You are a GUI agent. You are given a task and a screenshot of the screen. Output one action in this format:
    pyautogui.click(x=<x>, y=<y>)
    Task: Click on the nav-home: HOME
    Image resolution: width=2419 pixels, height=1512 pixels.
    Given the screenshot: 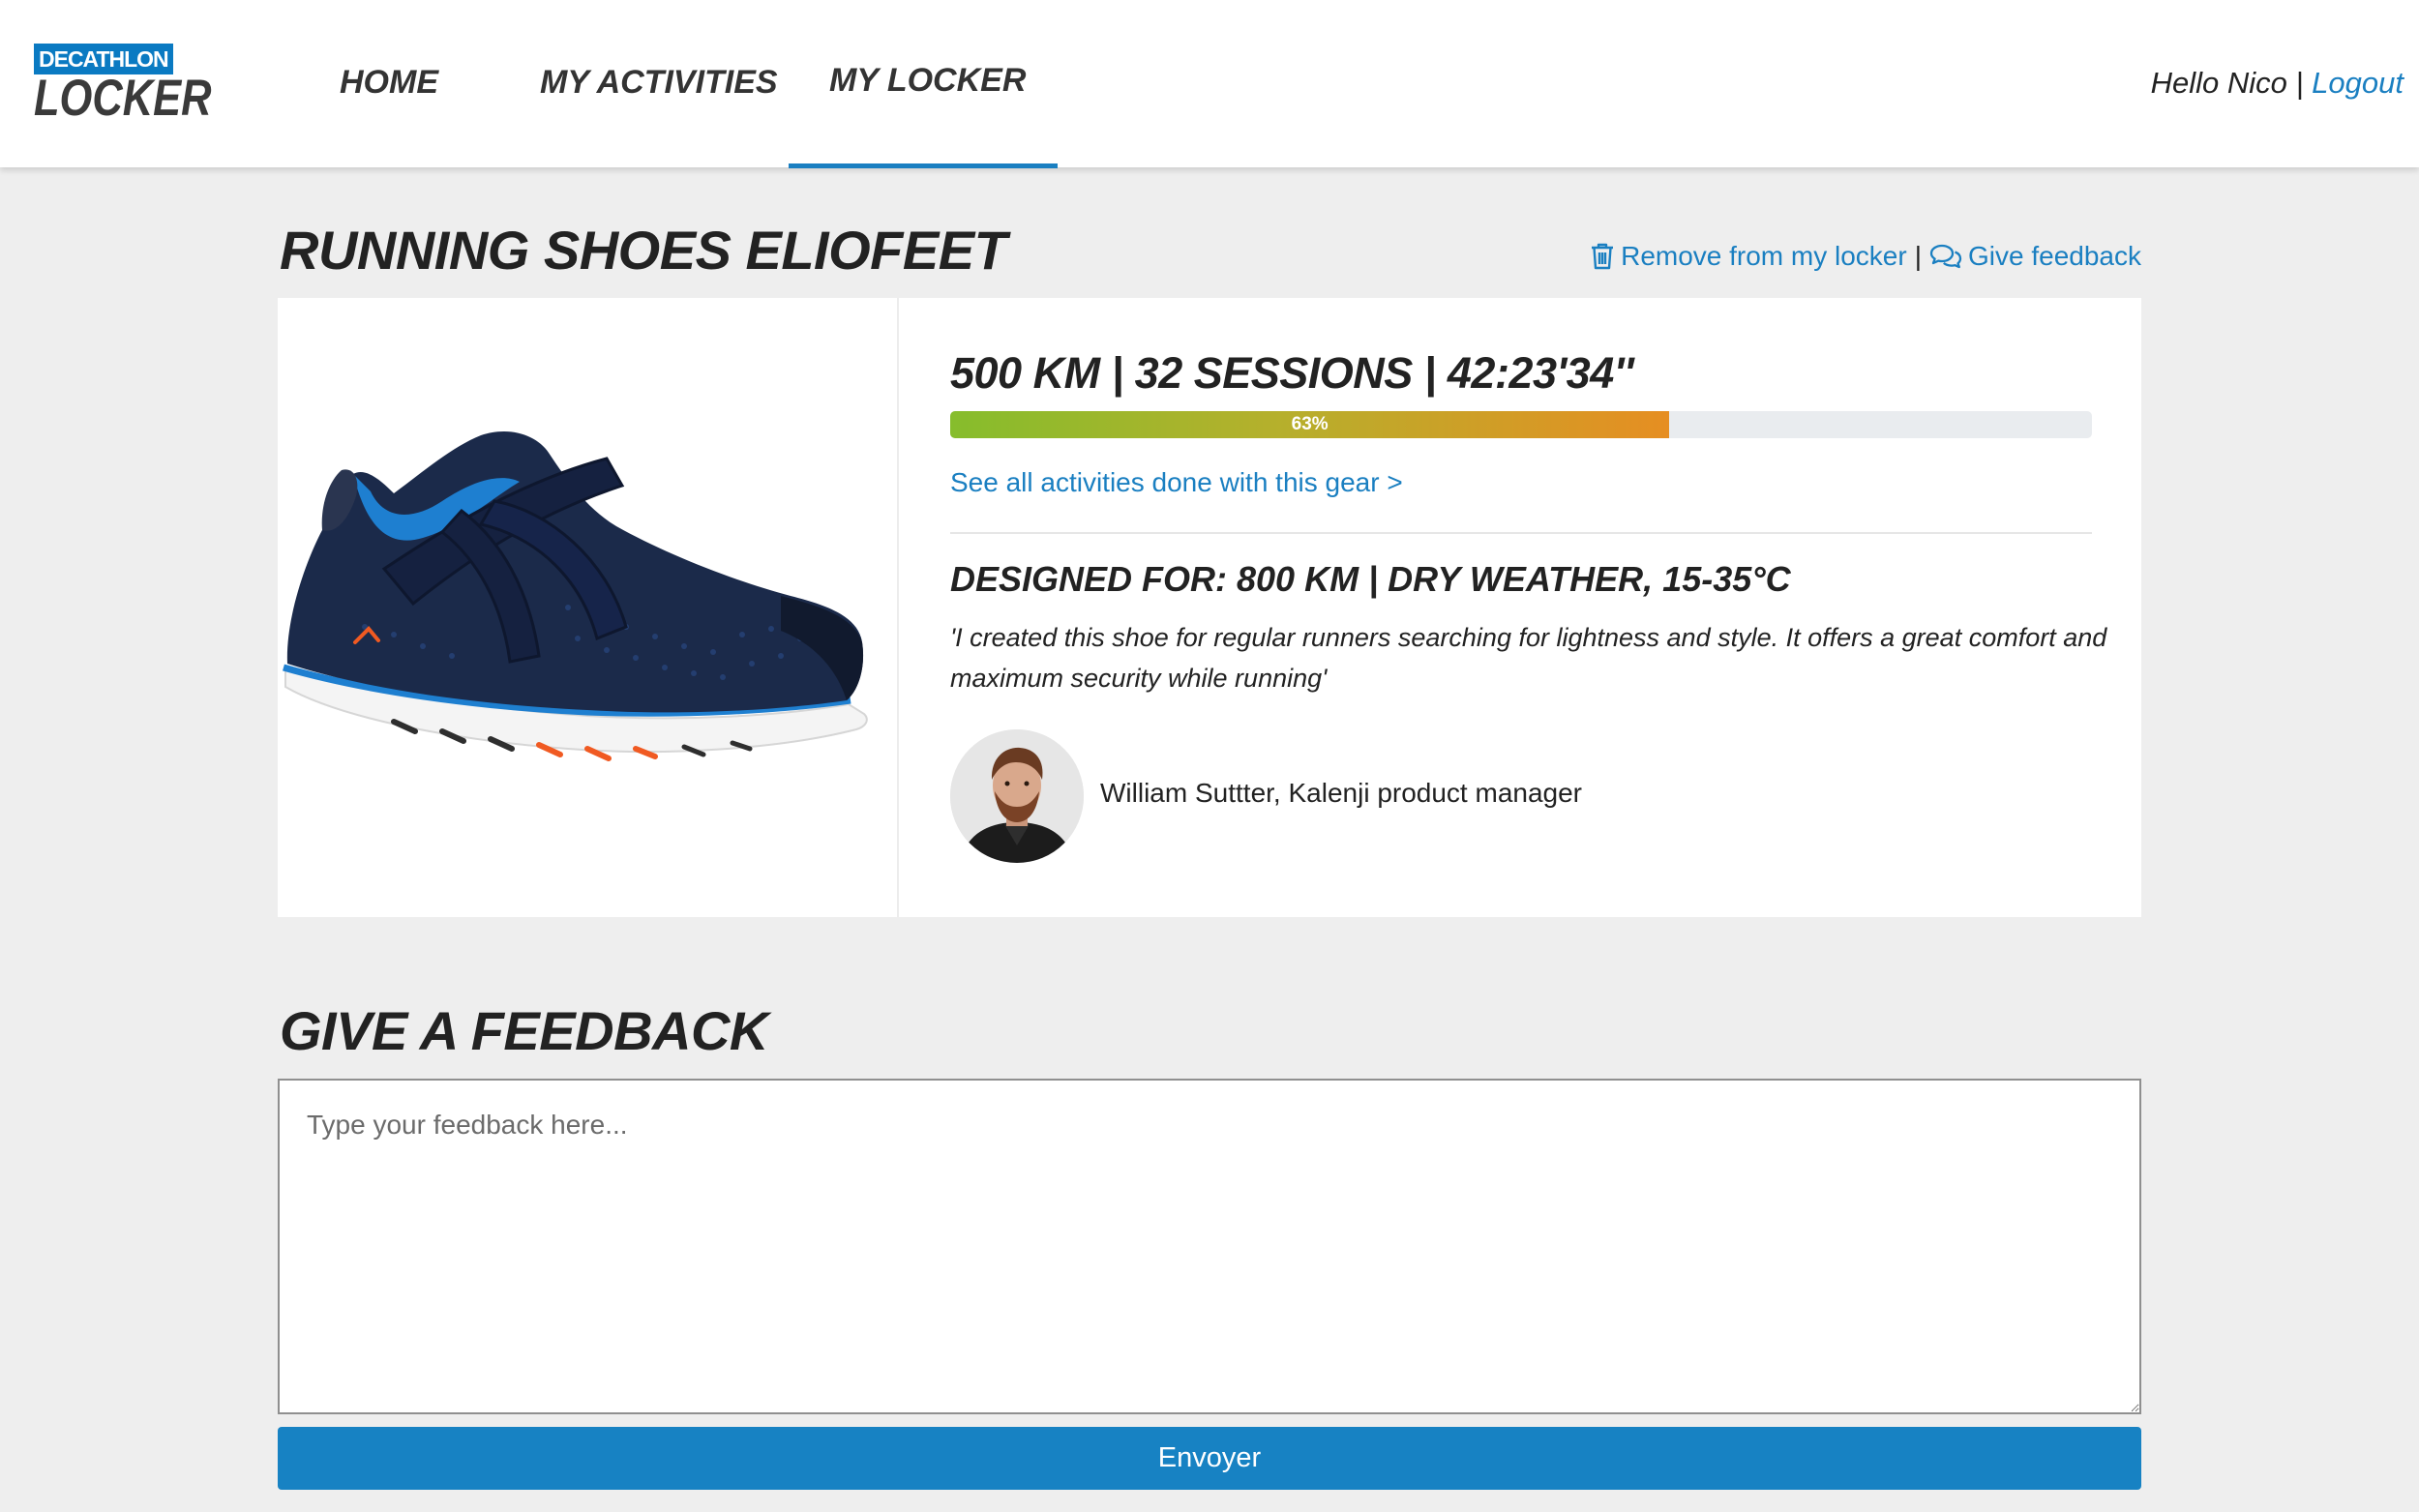 What is the action you would take?
    pyautogui.click(x=389, y=83)
    